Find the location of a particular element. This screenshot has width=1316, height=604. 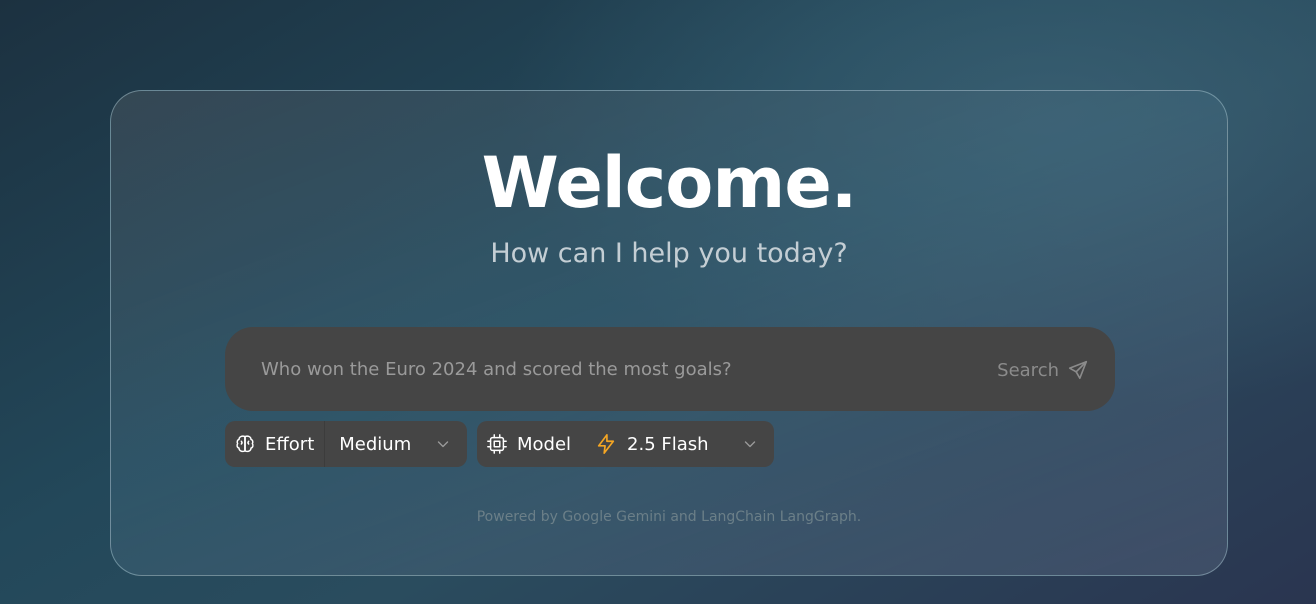

search-input is located at coordinates (601, 369).